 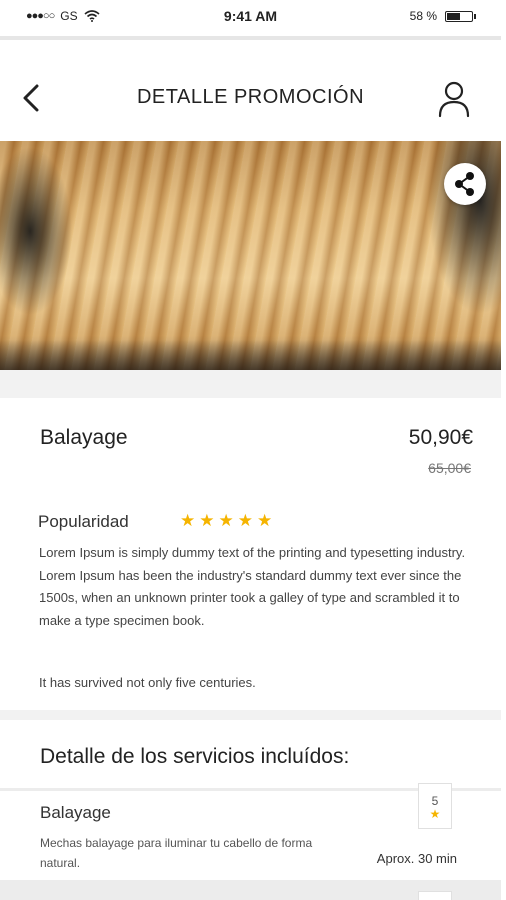 I want to click on battery-icon, so click(x=460, y=16).